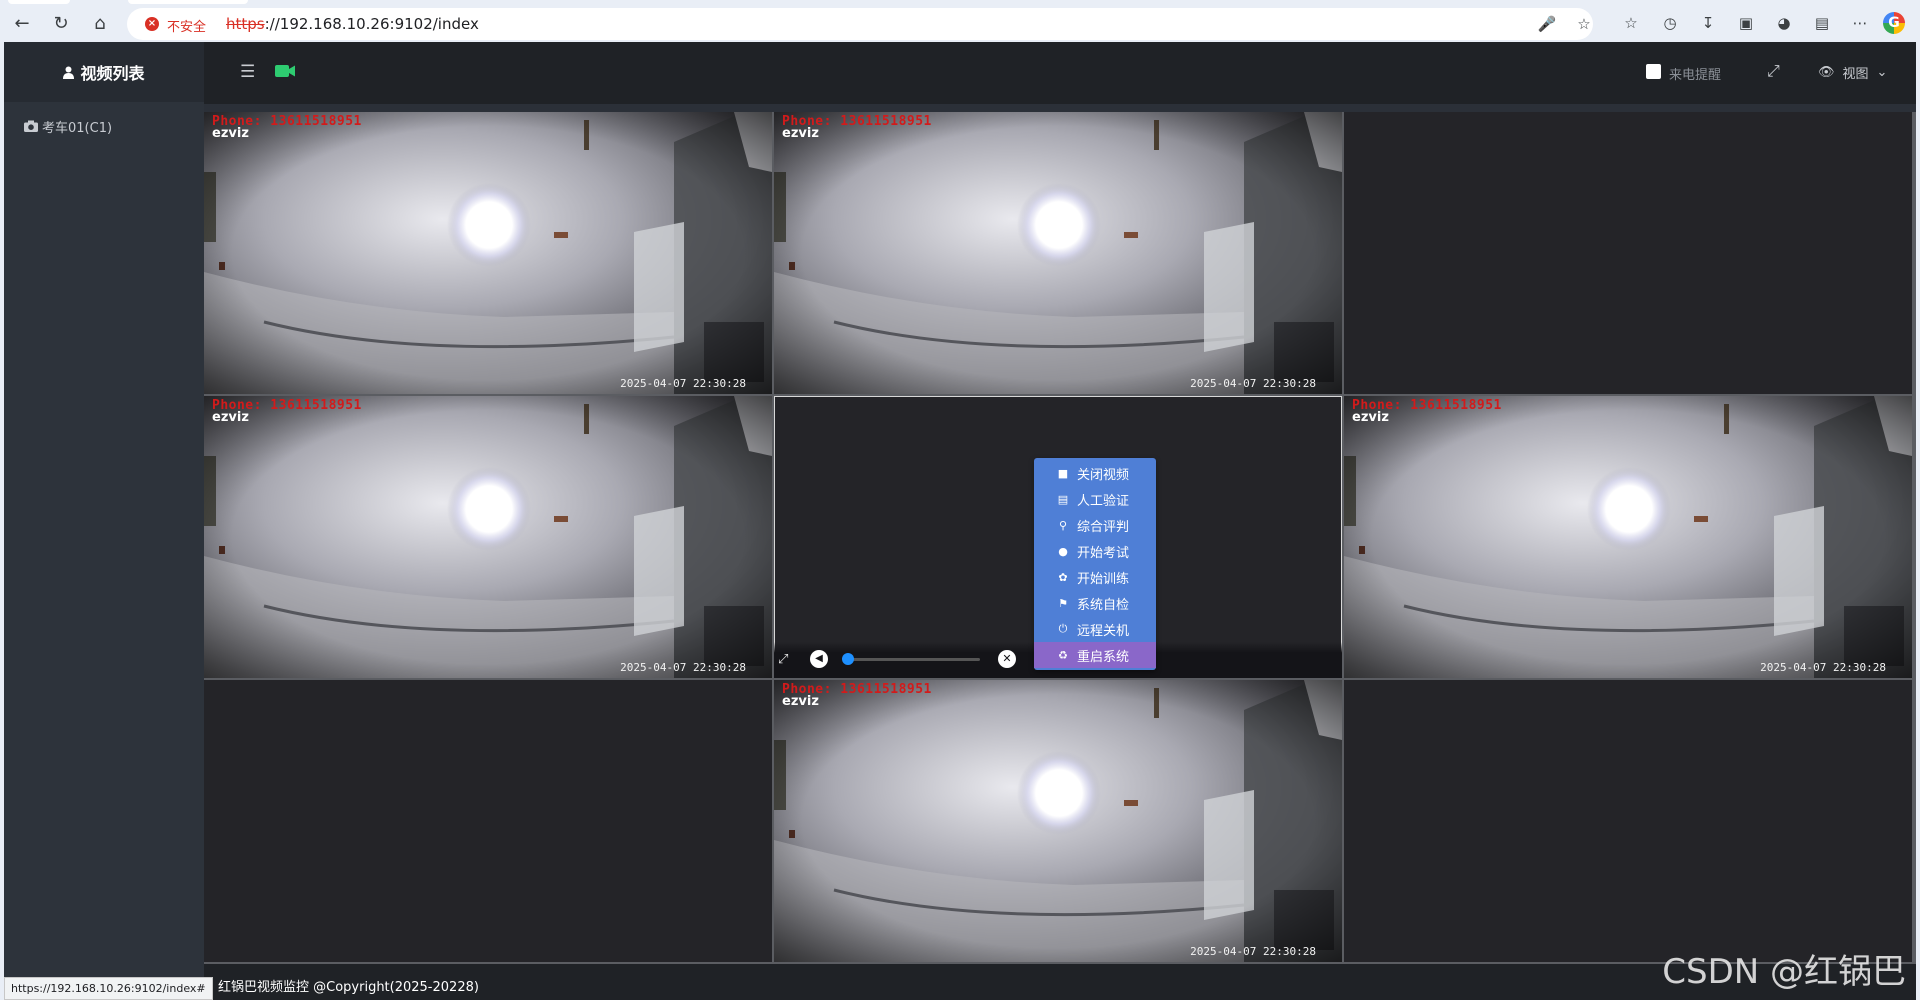 The image size is (1920, 1000). What do you see at coordinates (112, 73) in the screenshot?
I see `sidebar-title: 视频列表` at bounding box center [112, 73].